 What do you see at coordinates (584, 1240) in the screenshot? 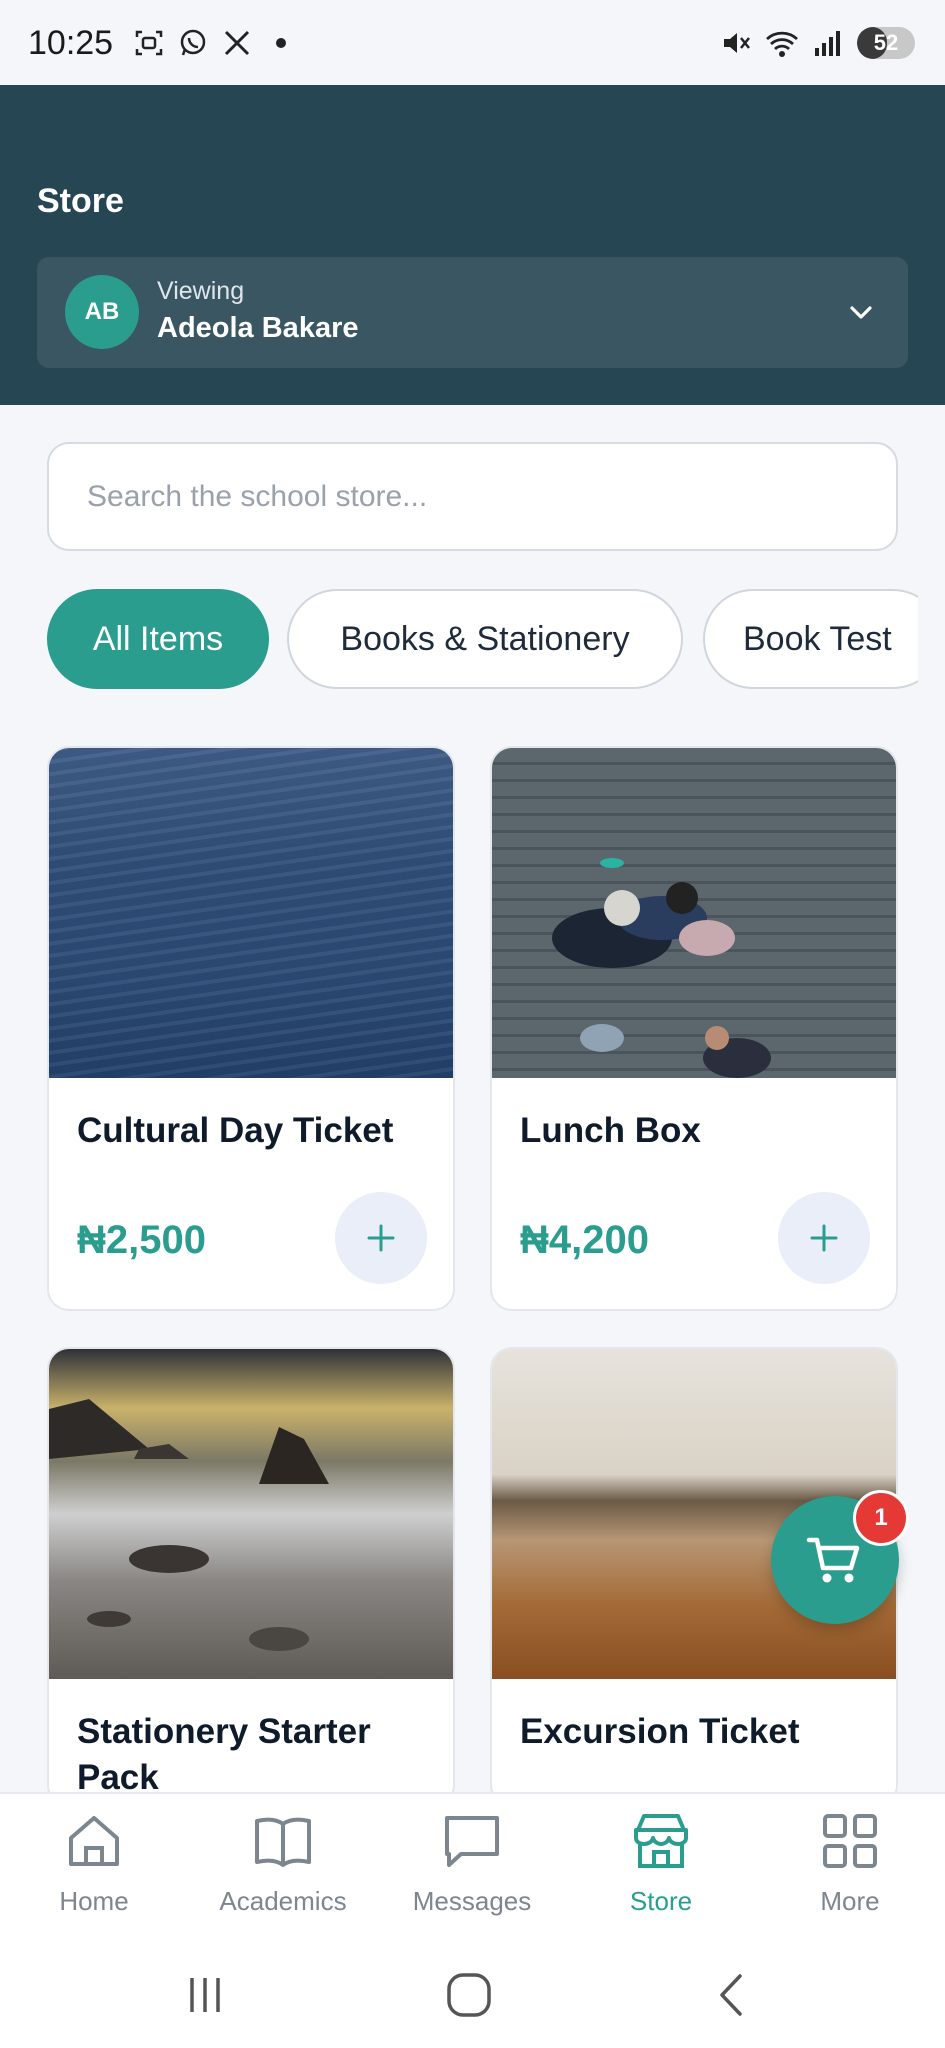
I see `product-price: ₦4,200` at bounding box center [584, 1240].